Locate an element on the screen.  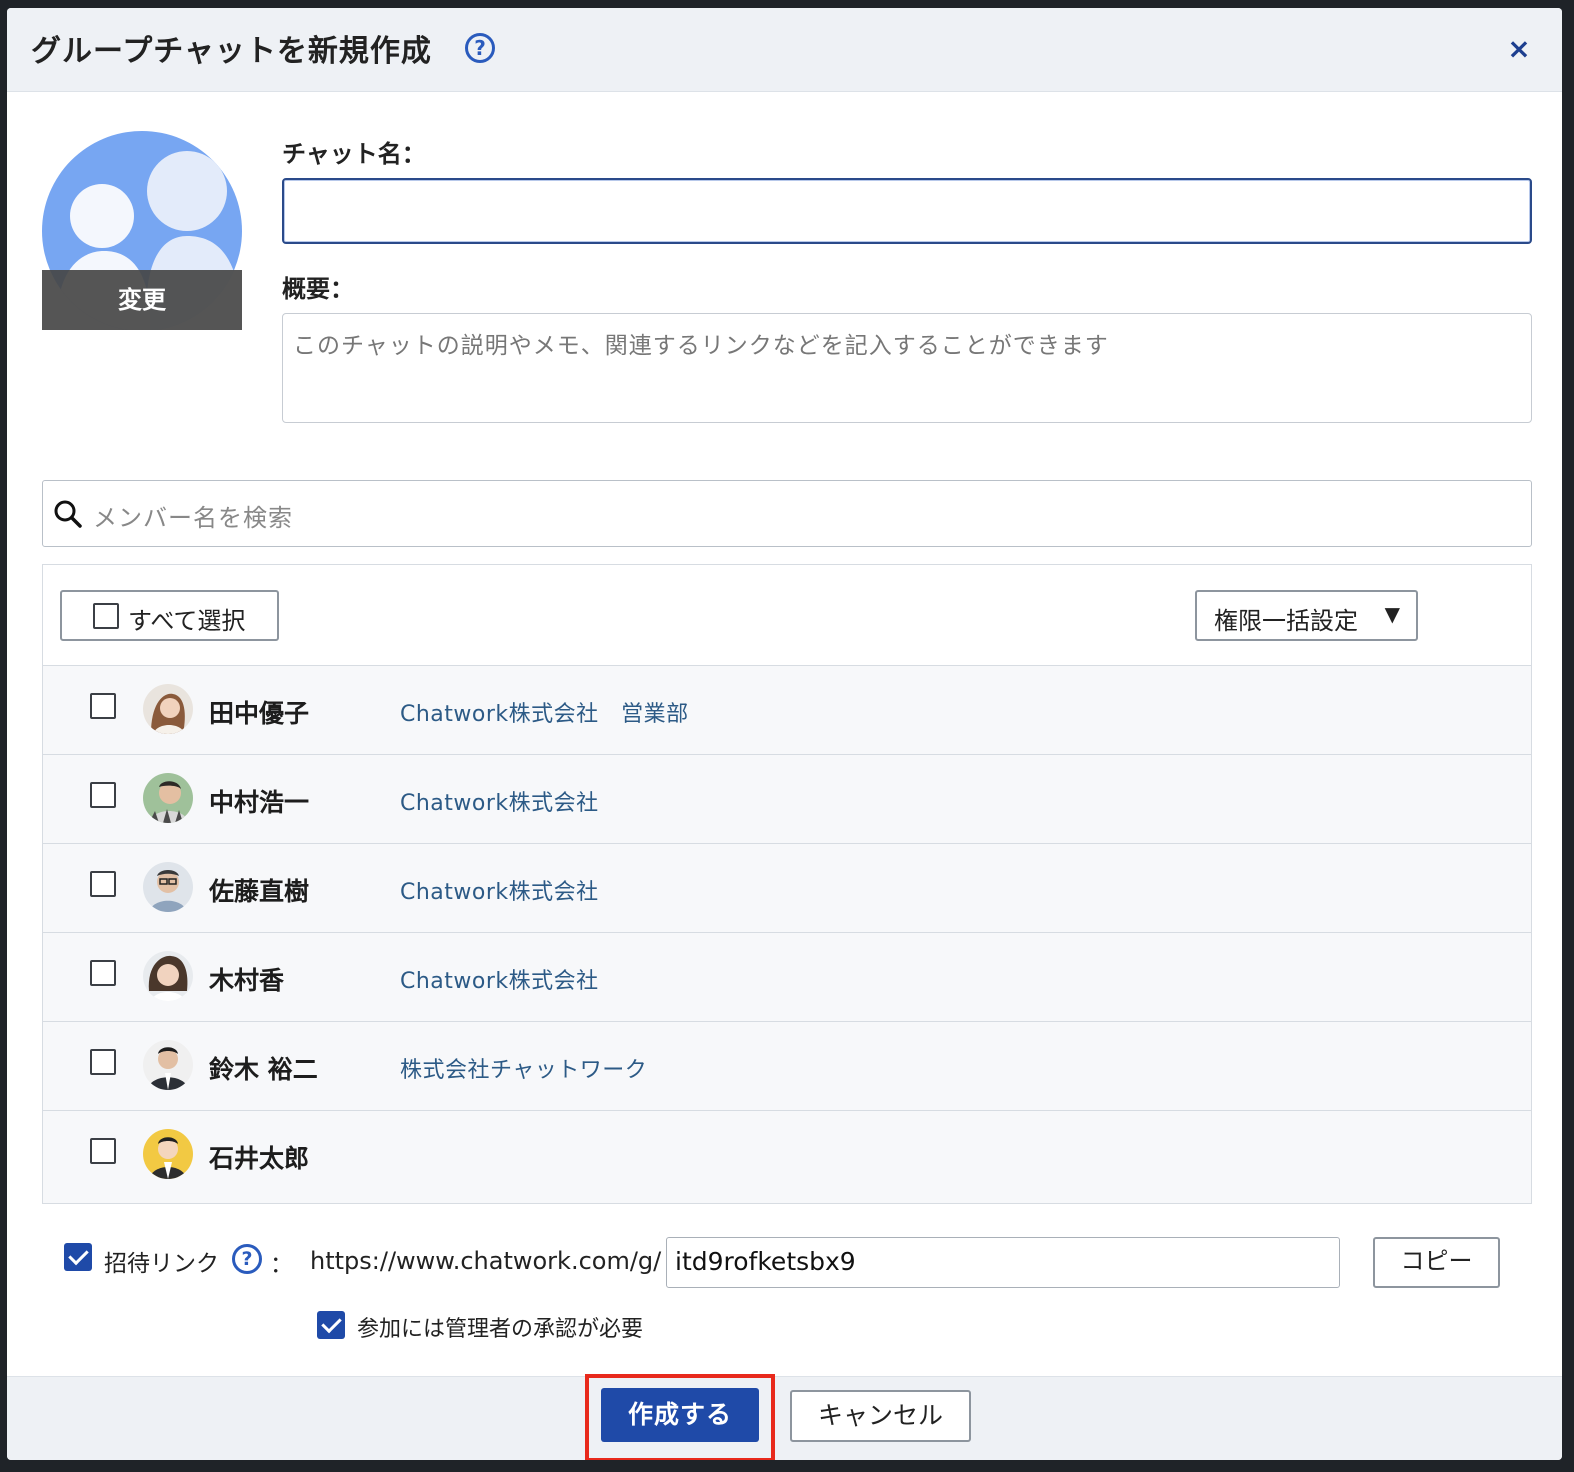
invite-code-input: itd9rofketsbx9 is located at coordinates (1003, 1262).